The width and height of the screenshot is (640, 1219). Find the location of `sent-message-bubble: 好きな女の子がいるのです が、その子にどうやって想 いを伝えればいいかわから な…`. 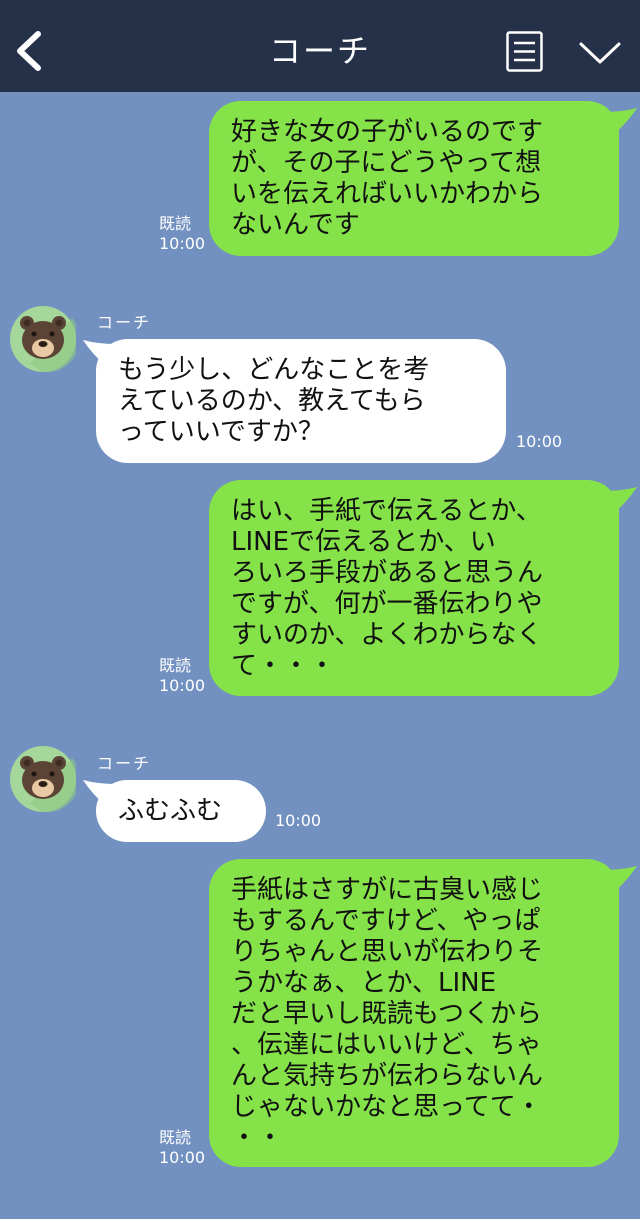

sent-message-bubble: 好きな女の子がいるのです が、その子にどうやって想 いを伝えればいいかわから な… is located at coordinates (414, 178).